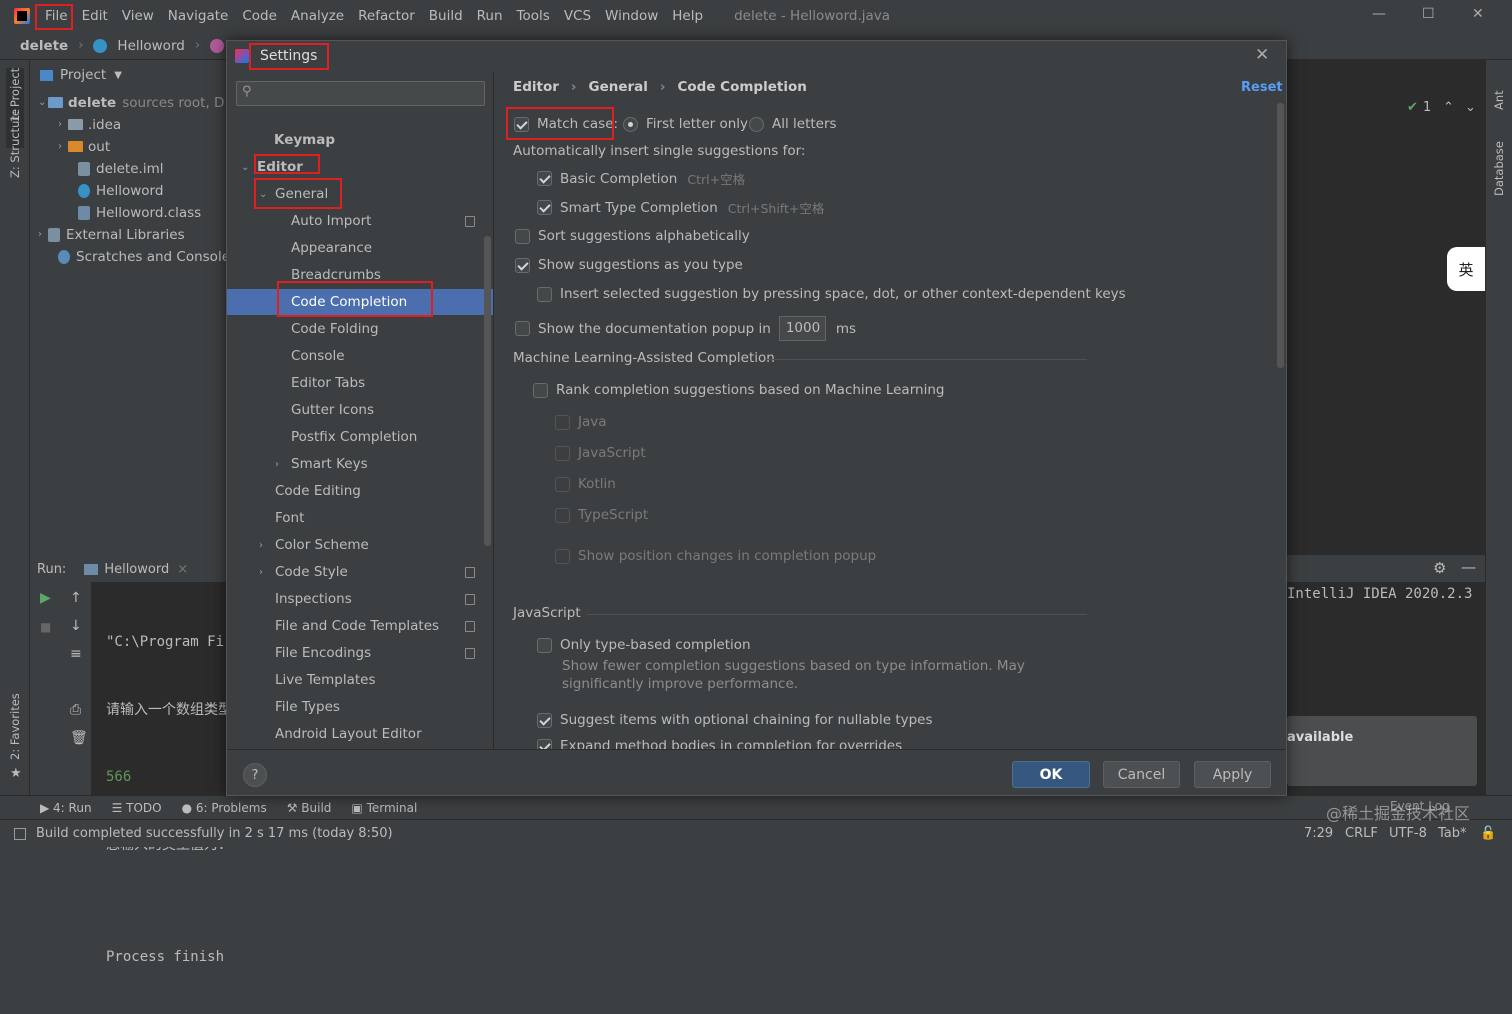 The width and height of the screenshot is (1512, 1014). What do you see at coordinates (1379, 14) in the screenshot?
I see `minimize-icon: —` at bounding box center [1379, 14].